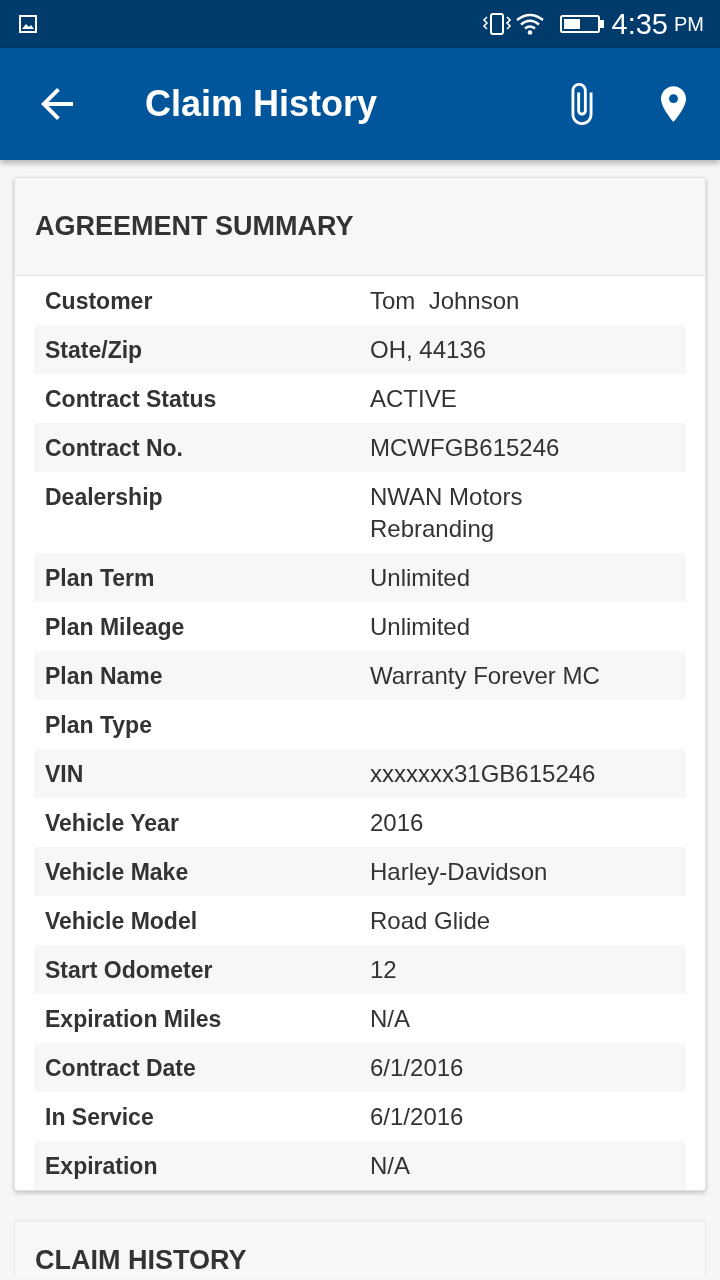 The width and height of the screenshot is (720, 1280). I want to click on section-title: AGREEMENT SUMMARY, so click(195, 226).